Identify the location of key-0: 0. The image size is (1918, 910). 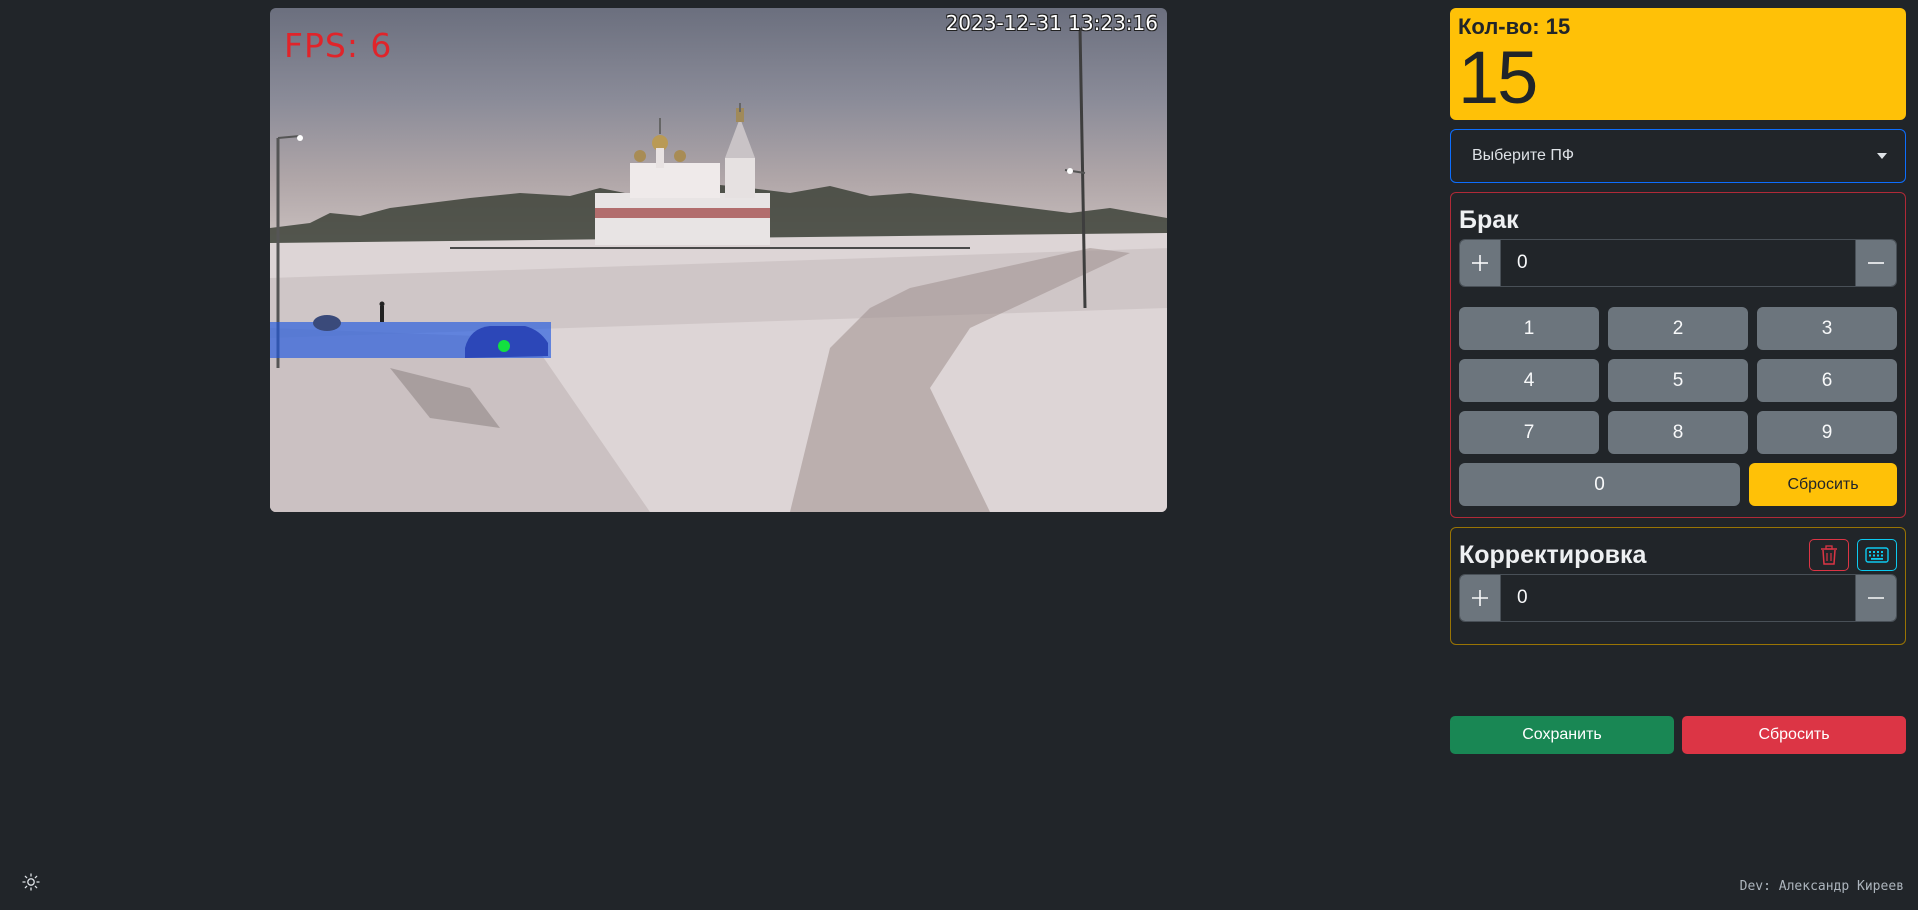
(1599, 484).